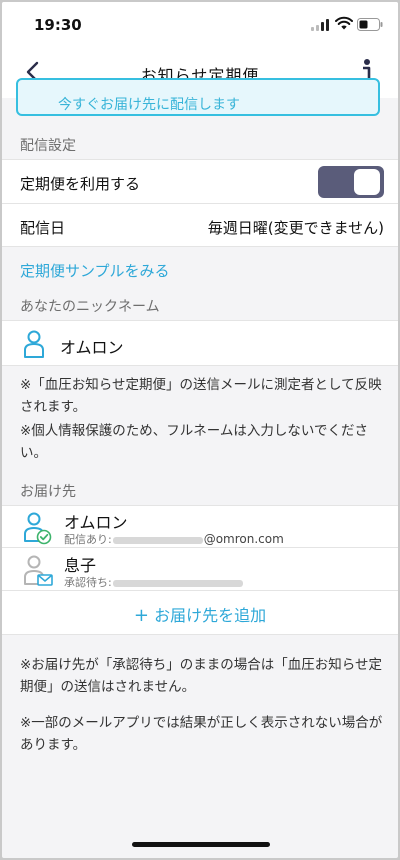  Describe the element at coordinates (200, 181) in the screenshot. I see `use-subscription-row: 定期便を利用する` at that location.